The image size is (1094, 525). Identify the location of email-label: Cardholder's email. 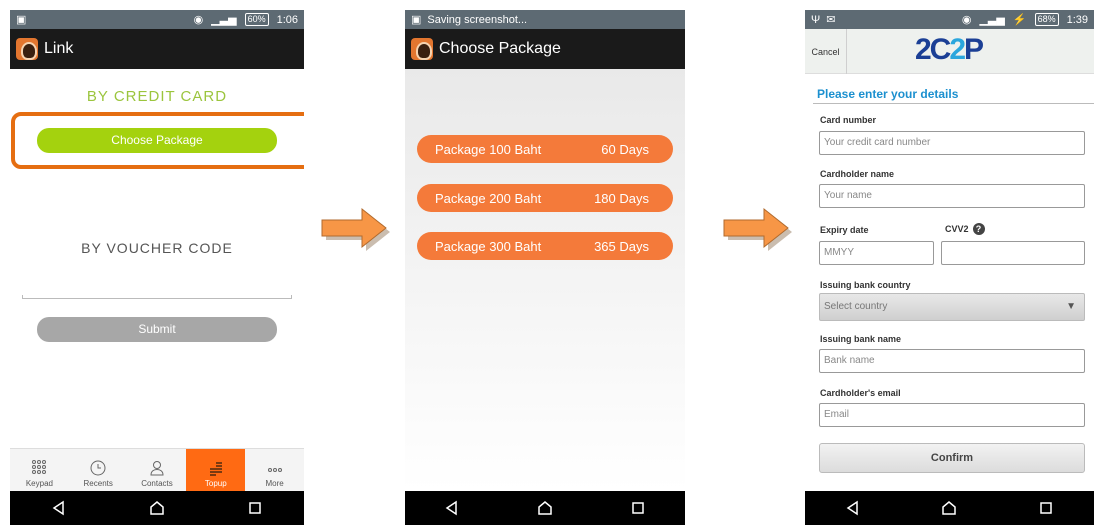
(860, 393).